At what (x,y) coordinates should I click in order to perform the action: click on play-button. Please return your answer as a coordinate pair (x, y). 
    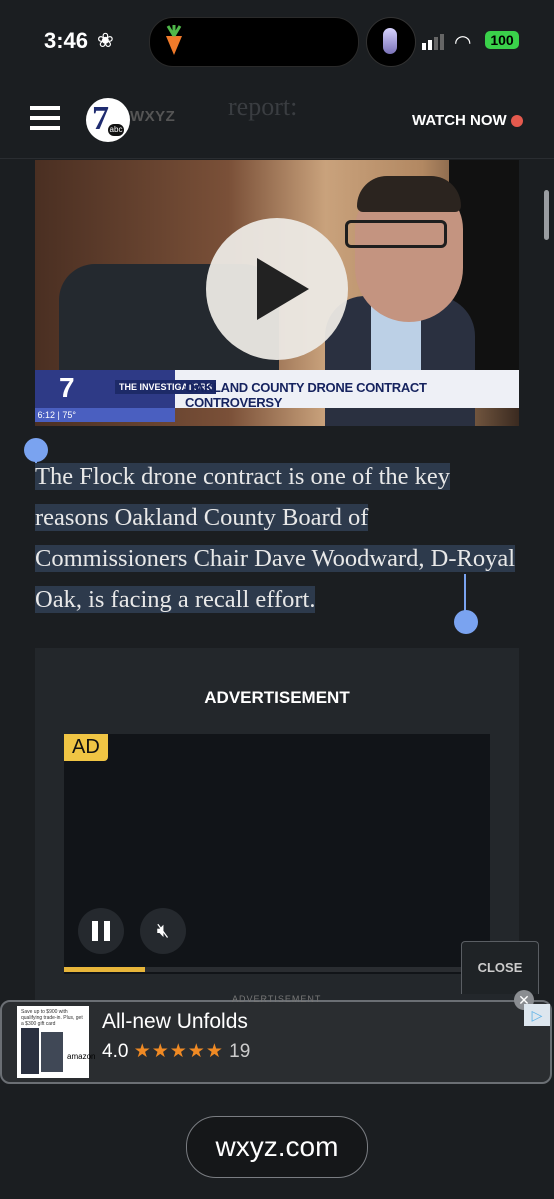
    Looking at the image, I should click on (277, 289).